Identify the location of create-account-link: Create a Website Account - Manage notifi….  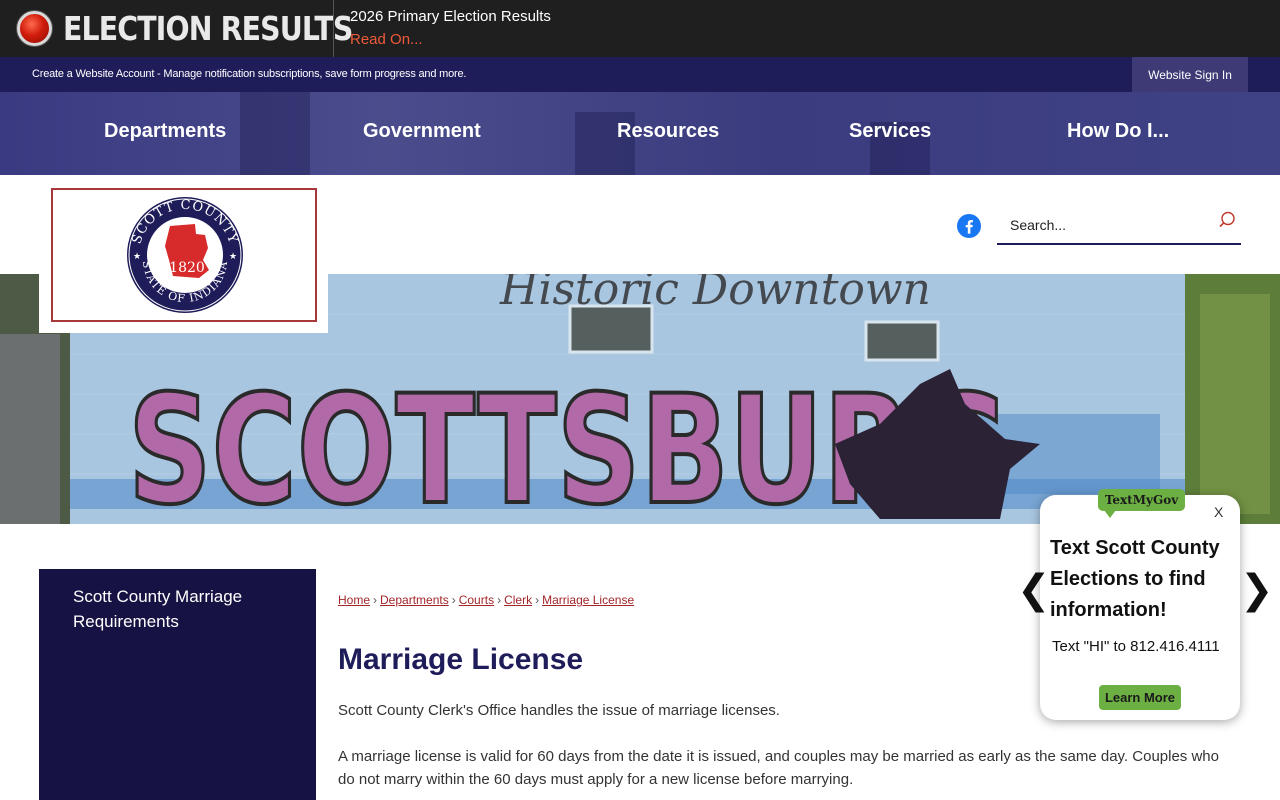
(249, 74).